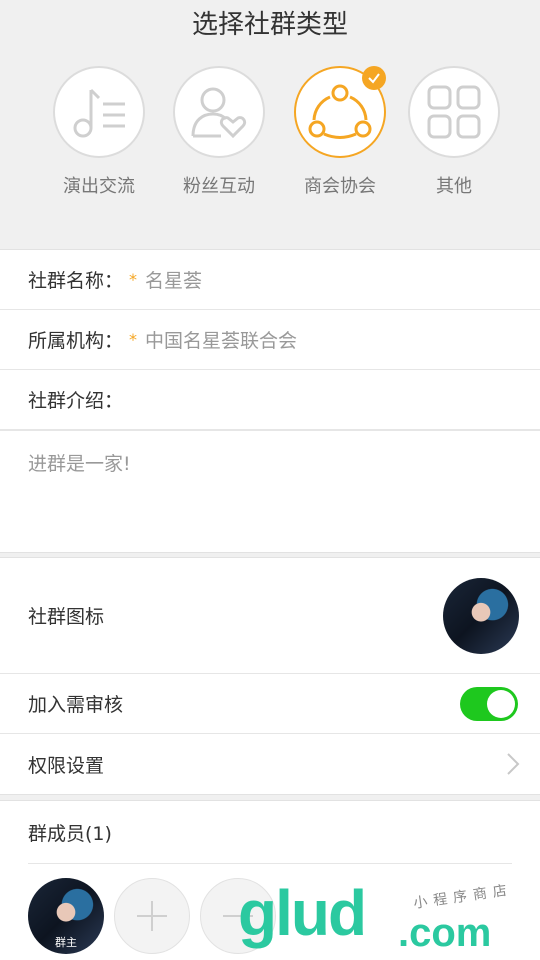  What do you see at coordinates (173, 279) in the screenshot?
I see `name-input: 名星荟` at bounding box center [173, 279].